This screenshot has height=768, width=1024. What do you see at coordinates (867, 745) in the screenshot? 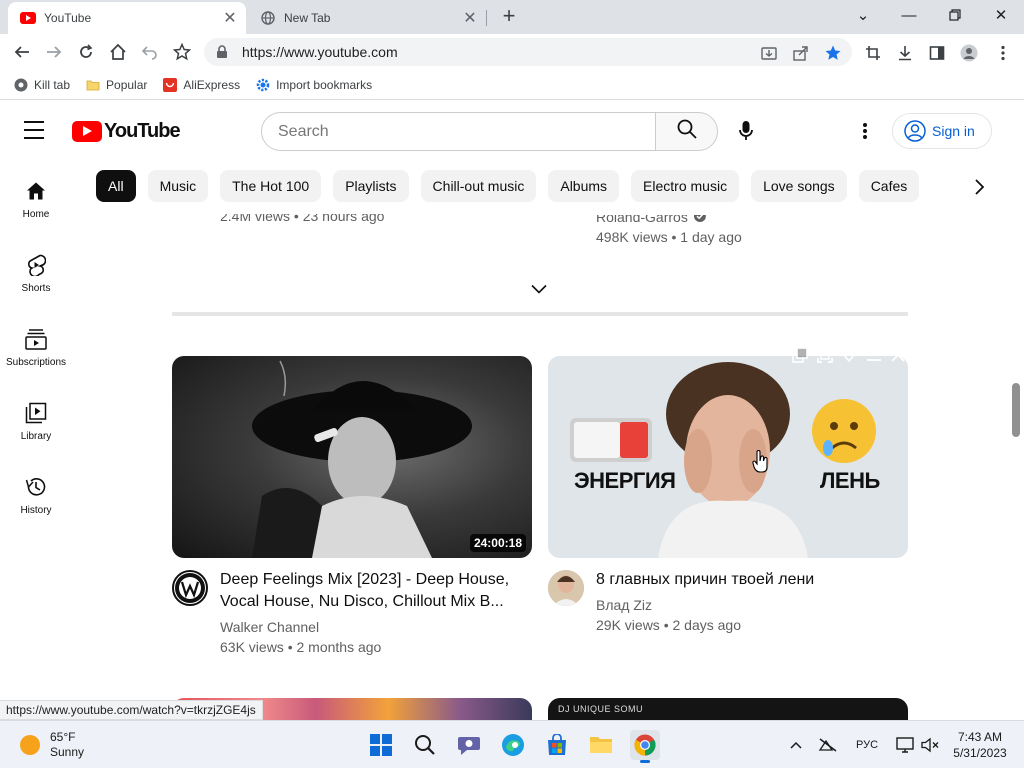
I see `language-indicator: РУС` at bounding box center [867, 745].